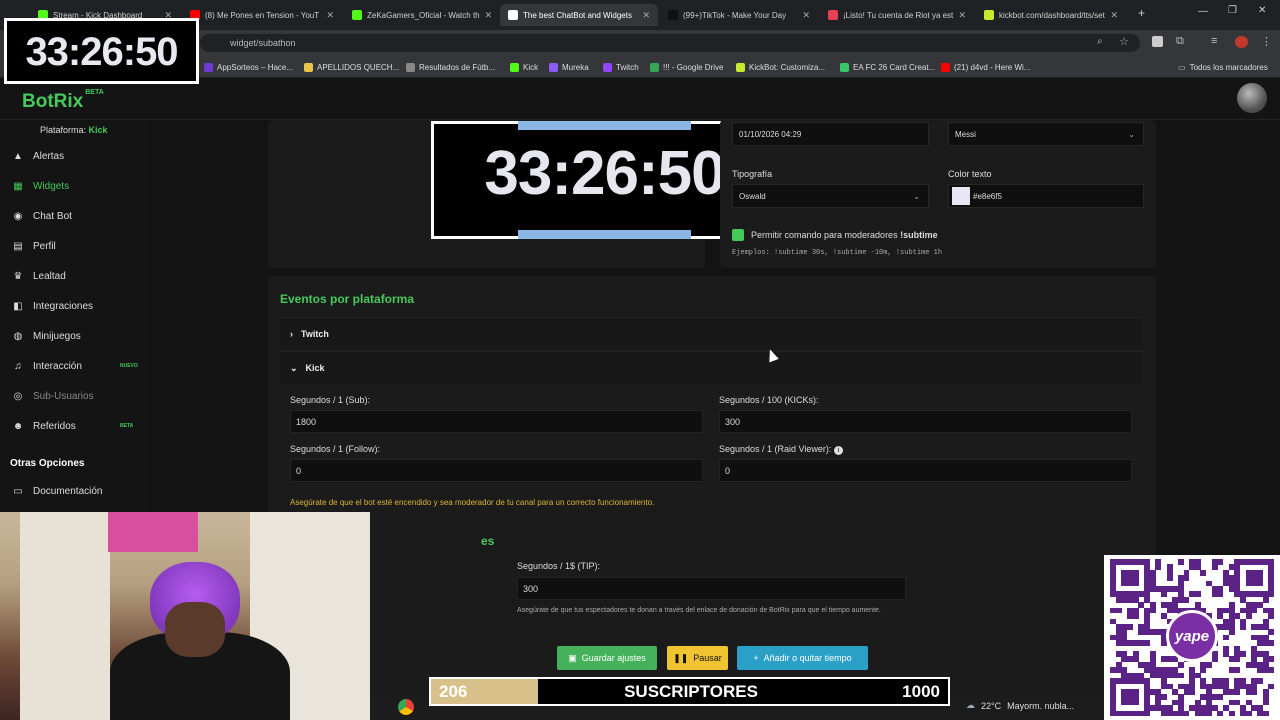 The image size is (1280, 720). I want to click on sidebar-item-sub-usuarios: ◎ Sub-Usuarios, so click(79, 396).